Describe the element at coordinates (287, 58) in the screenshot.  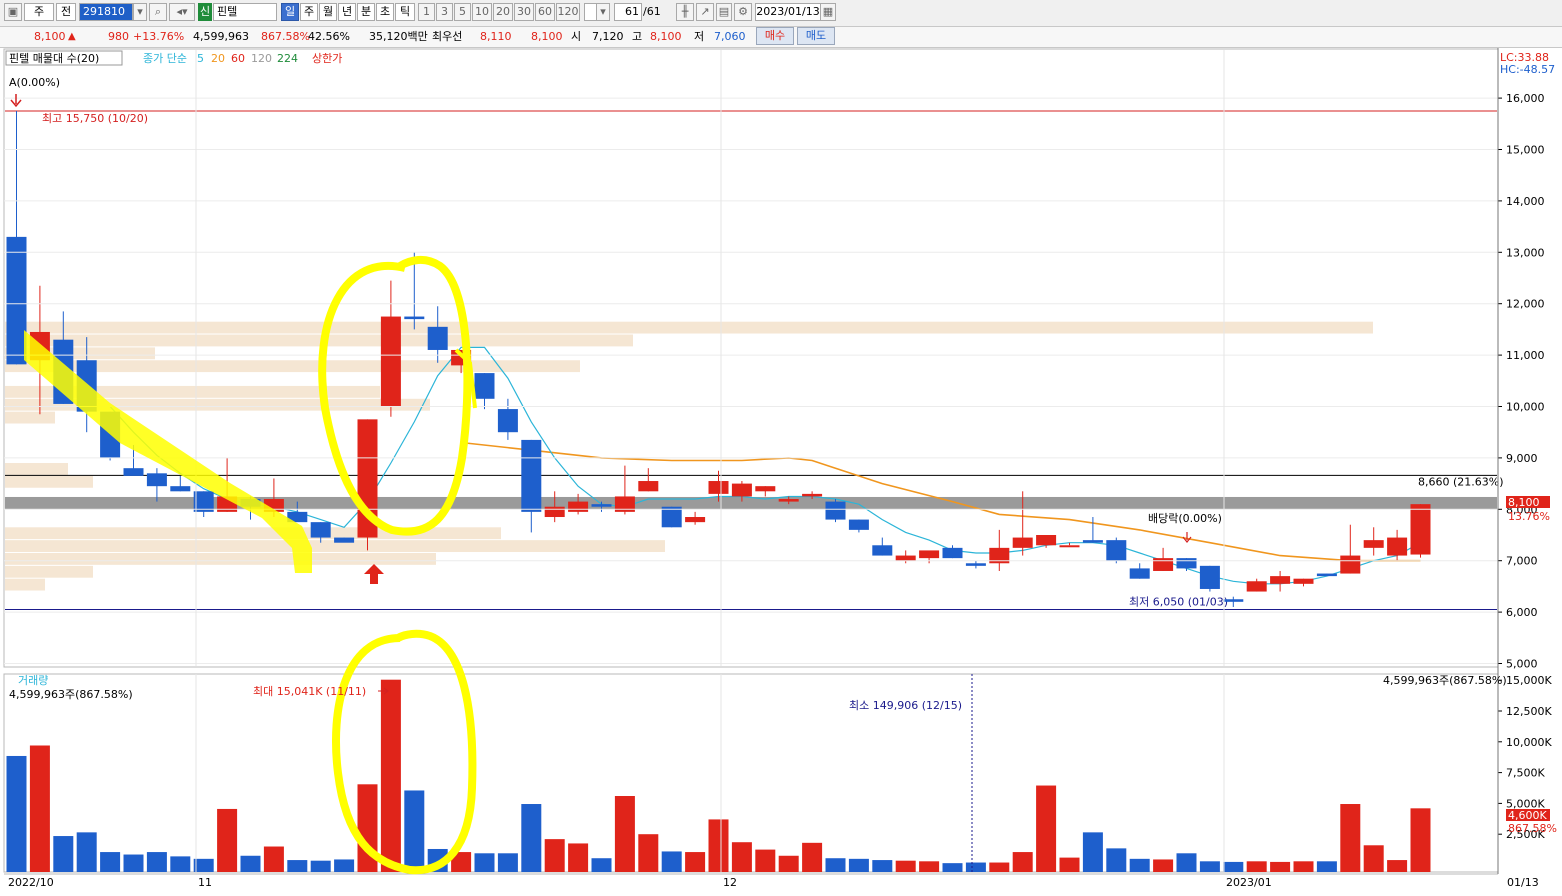
I see `ma224-legend: 224` at that location.